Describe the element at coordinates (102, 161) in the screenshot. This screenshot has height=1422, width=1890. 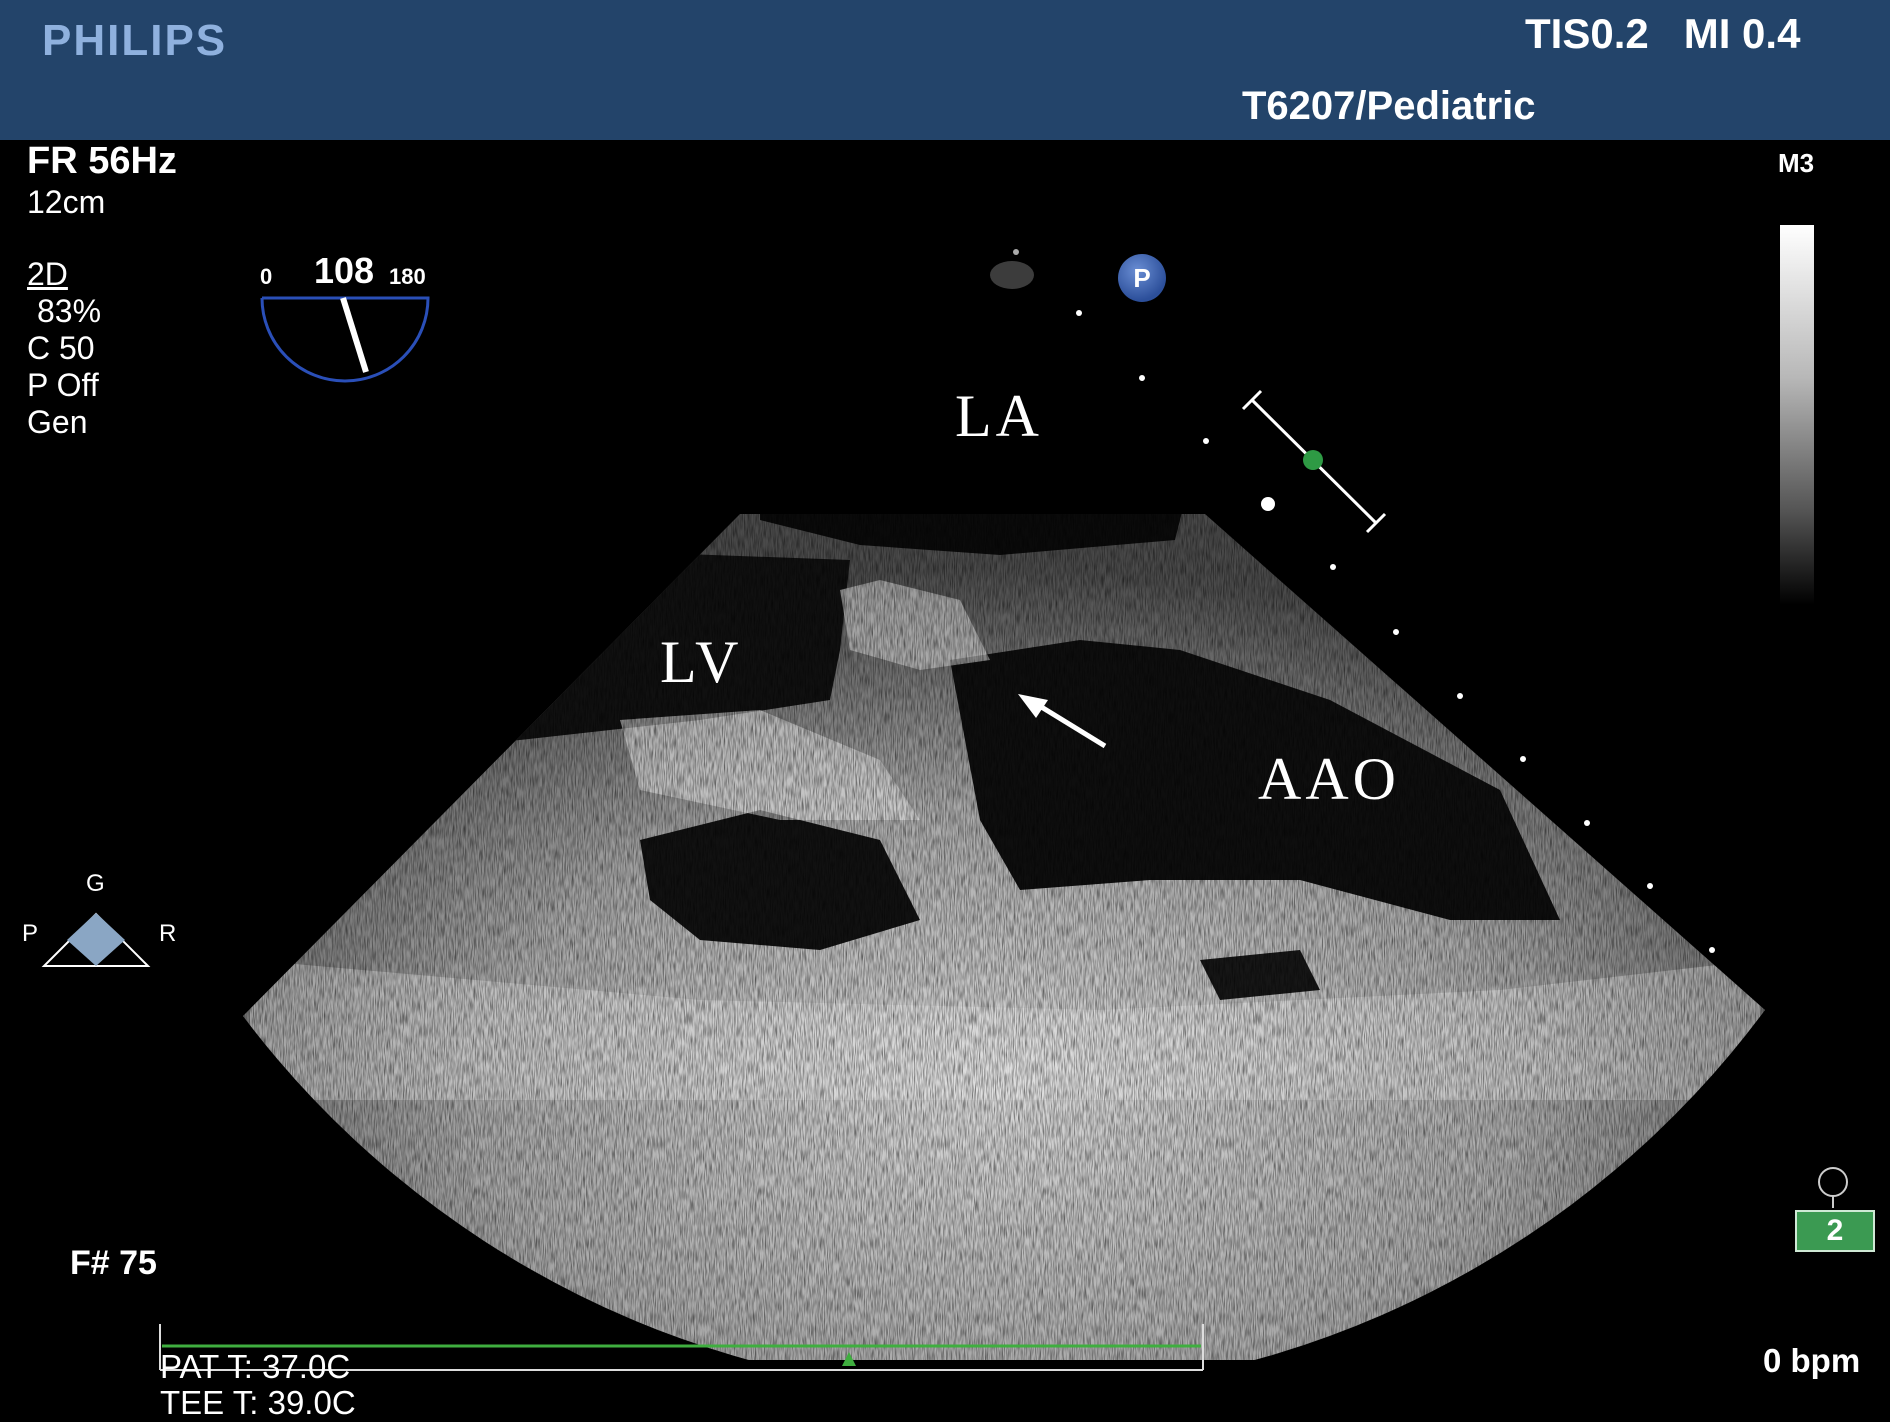
I see `frame-rate: FR 56Hz` at that location.